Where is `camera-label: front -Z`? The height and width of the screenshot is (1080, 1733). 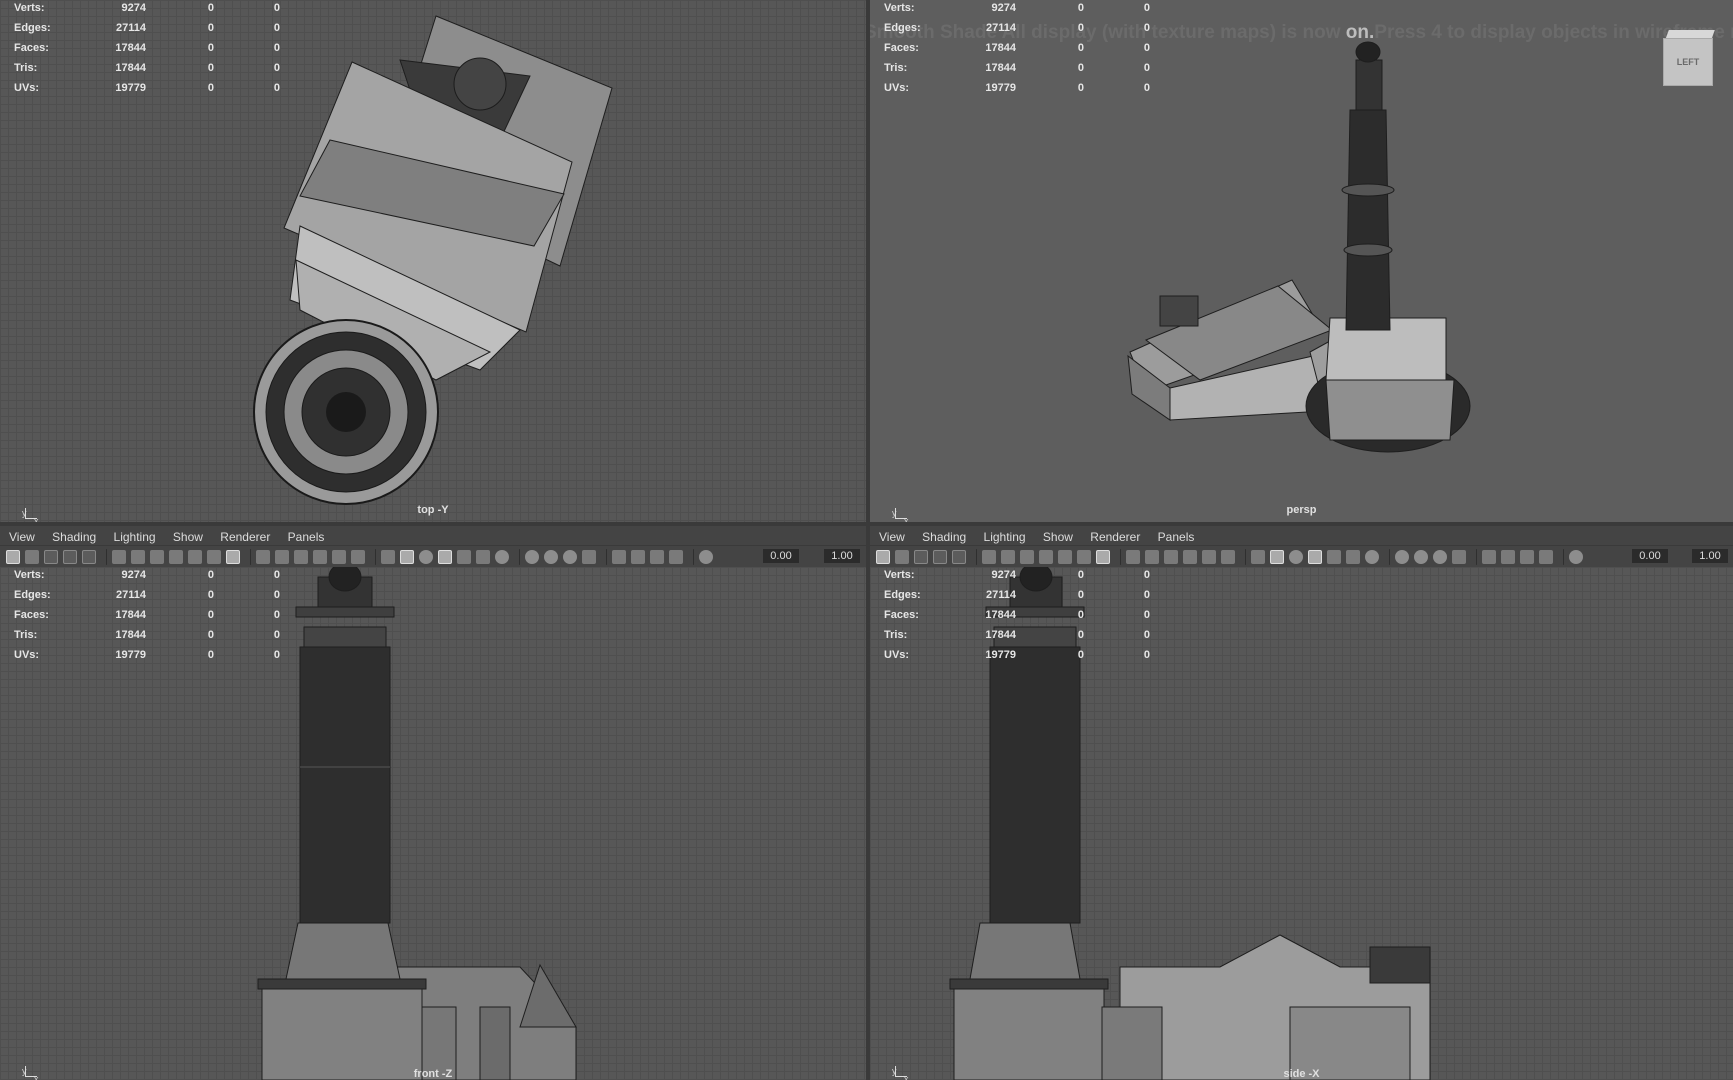
camera-label: front -Z is located at coordinates (433, 1074).